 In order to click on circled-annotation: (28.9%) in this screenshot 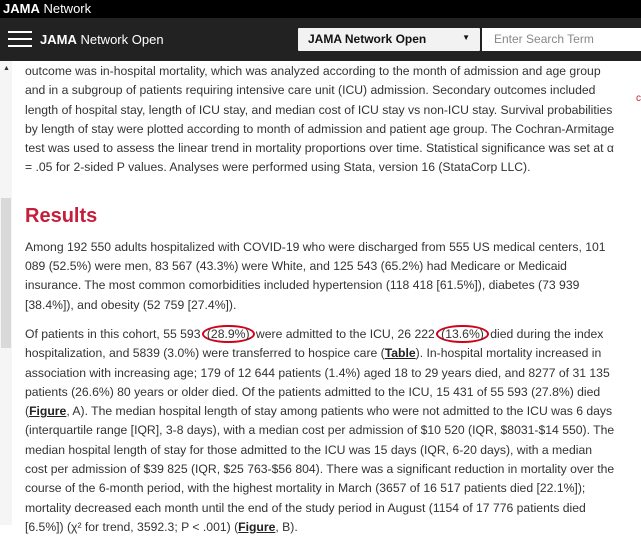, I will do `click(228, 333)`.